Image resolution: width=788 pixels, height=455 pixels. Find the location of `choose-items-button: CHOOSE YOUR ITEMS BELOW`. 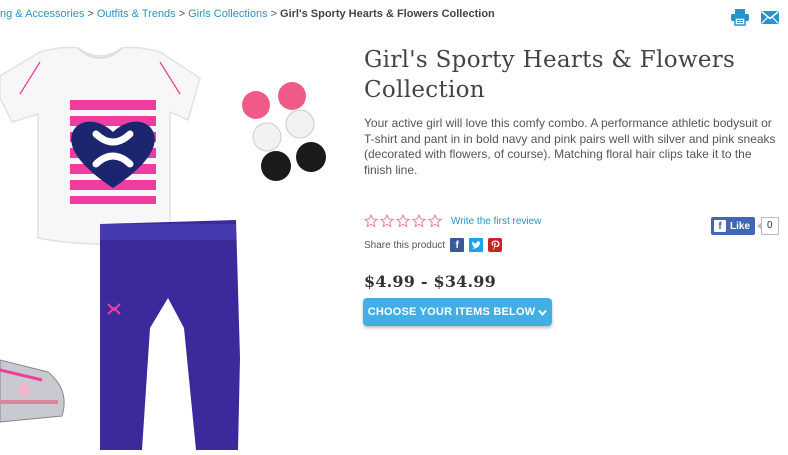

choose-items-button: CHOOSE YOUR ITEMS BELOW is located at coordinates (457, 312).